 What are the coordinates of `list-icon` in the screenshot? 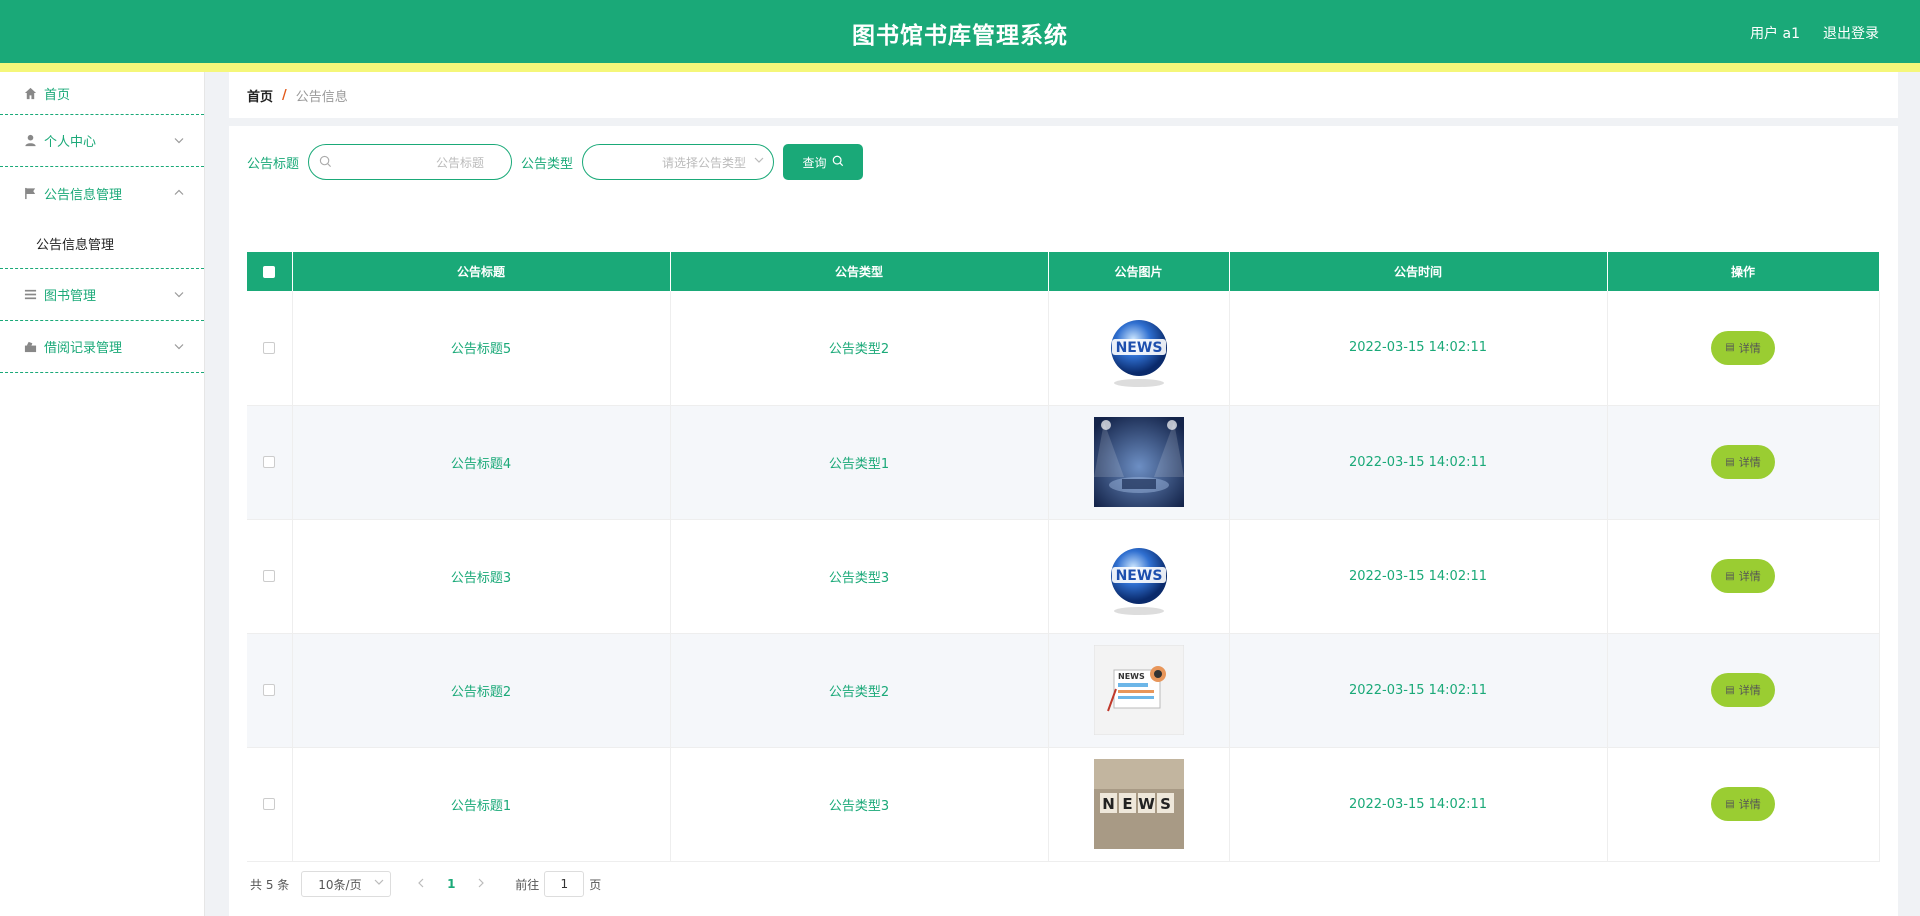 It's located at (30, 295).